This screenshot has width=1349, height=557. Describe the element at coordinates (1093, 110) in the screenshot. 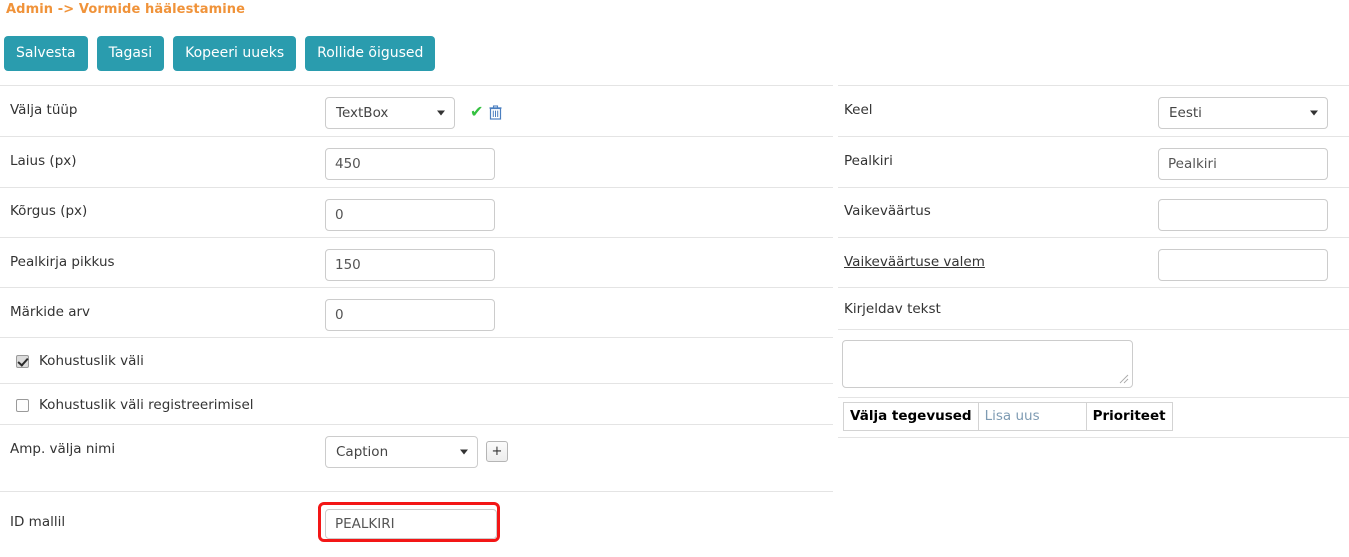

I see `row-language: Keel Eesti` at that location.